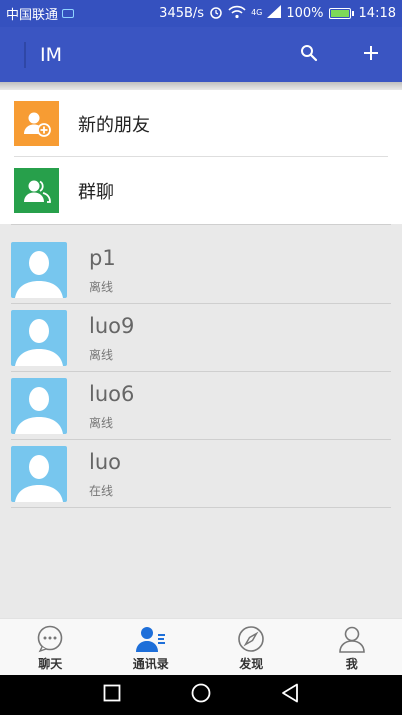 The height and width of the screenshot is (715, 402). I want to click on system-nav-bar, so click(201, 695).